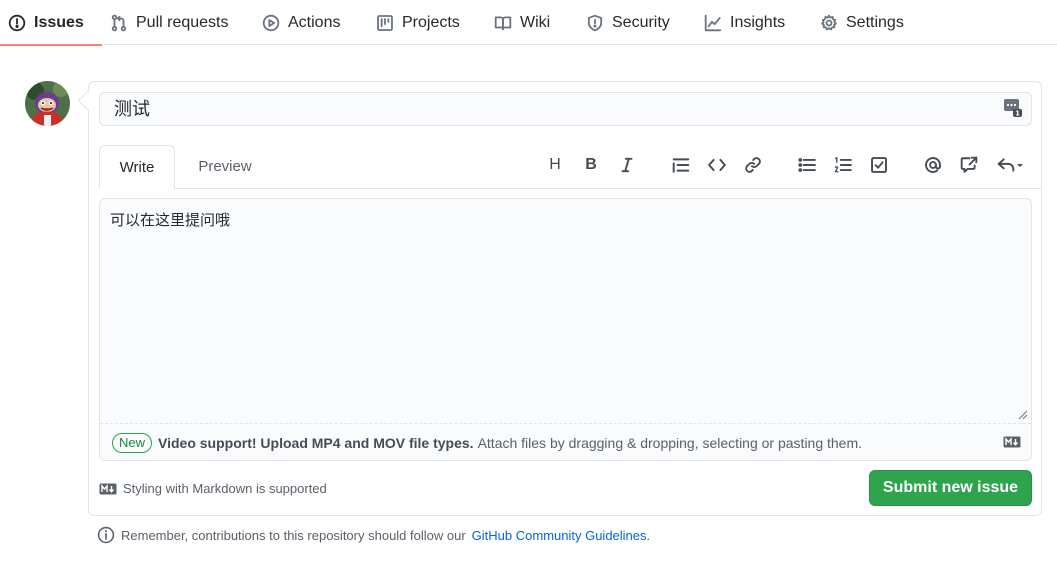  Describe the element at coordinates (595, 22) in the screenshot. I see `shield-icon` at that location.